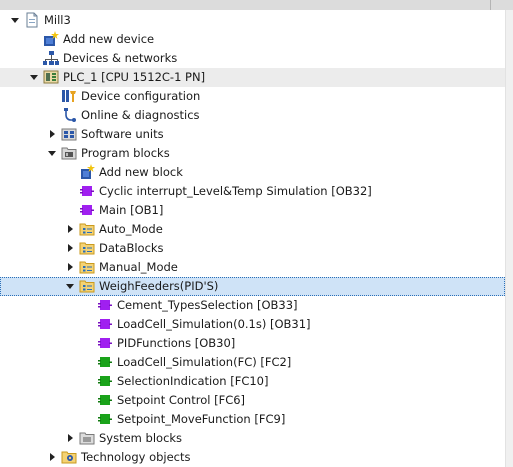 This screenshot has width=513, height=467. What do you see at coordinates (140, 115) in the screenshot?
I see `tree-item-label: Online & diagnostics` at bounding box center [140, 115].